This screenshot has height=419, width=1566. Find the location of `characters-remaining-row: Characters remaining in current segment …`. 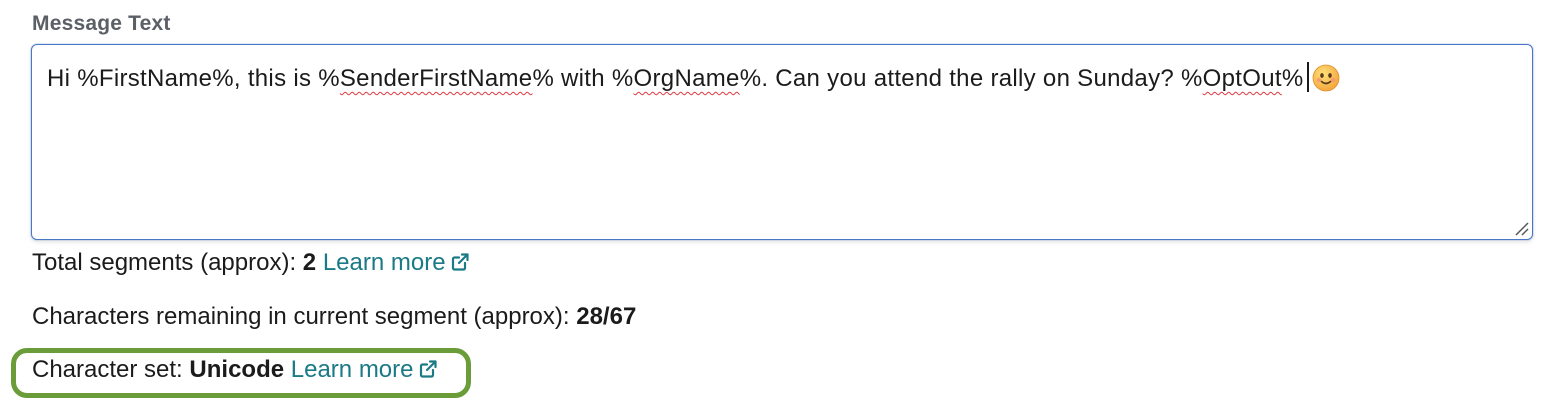

characters-remaining-row: Characters remaining in current segment … is located at coordinates (334, 317).